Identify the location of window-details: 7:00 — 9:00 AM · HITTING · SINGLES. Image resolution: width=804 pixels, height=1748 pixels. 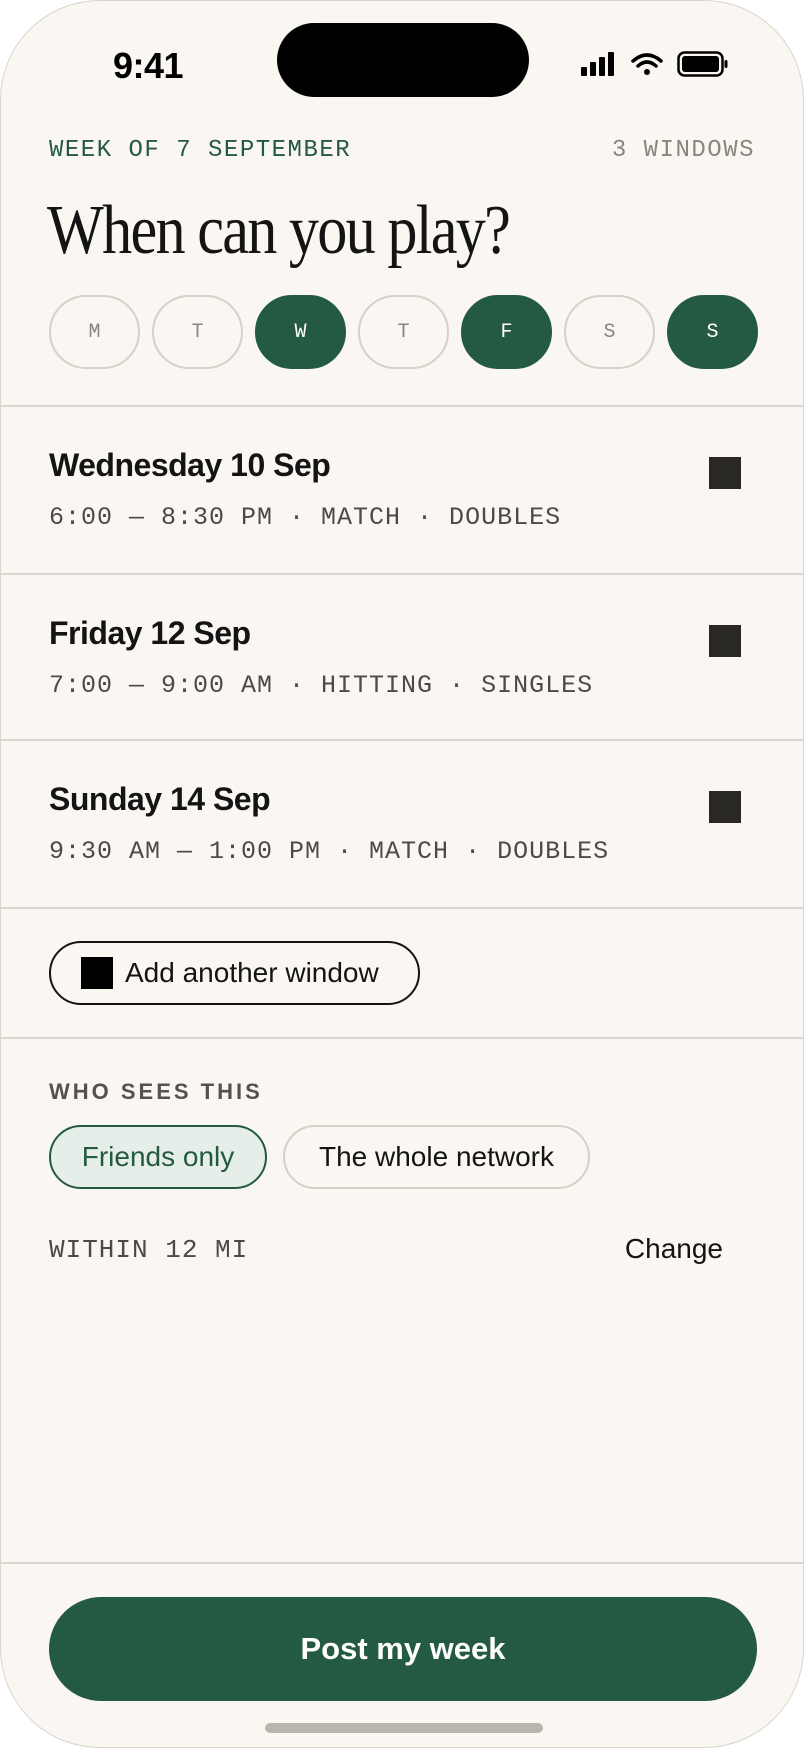
(321, 685).